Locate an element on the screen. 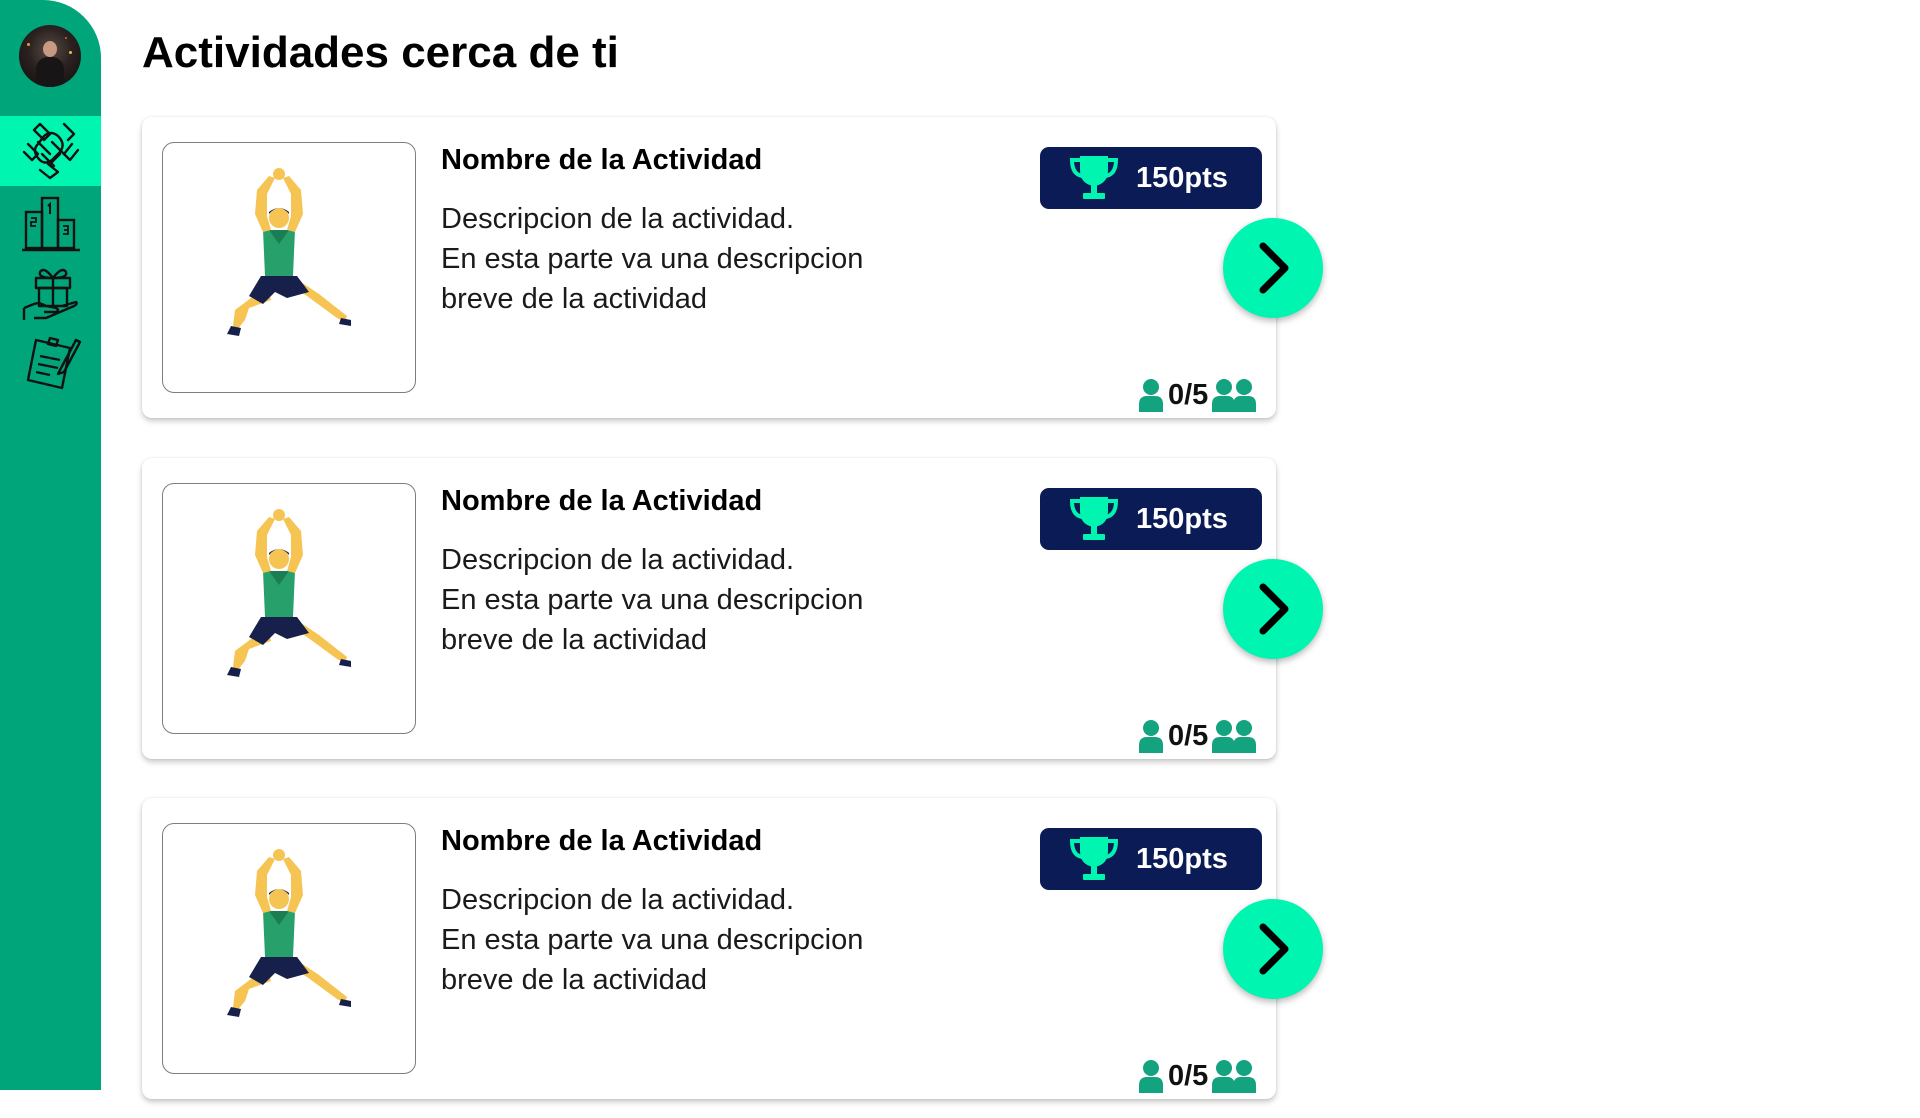 The width and height of the screenshot is (1920, 1118). sidebar-item-rewards is located at coordinates (50, 293).